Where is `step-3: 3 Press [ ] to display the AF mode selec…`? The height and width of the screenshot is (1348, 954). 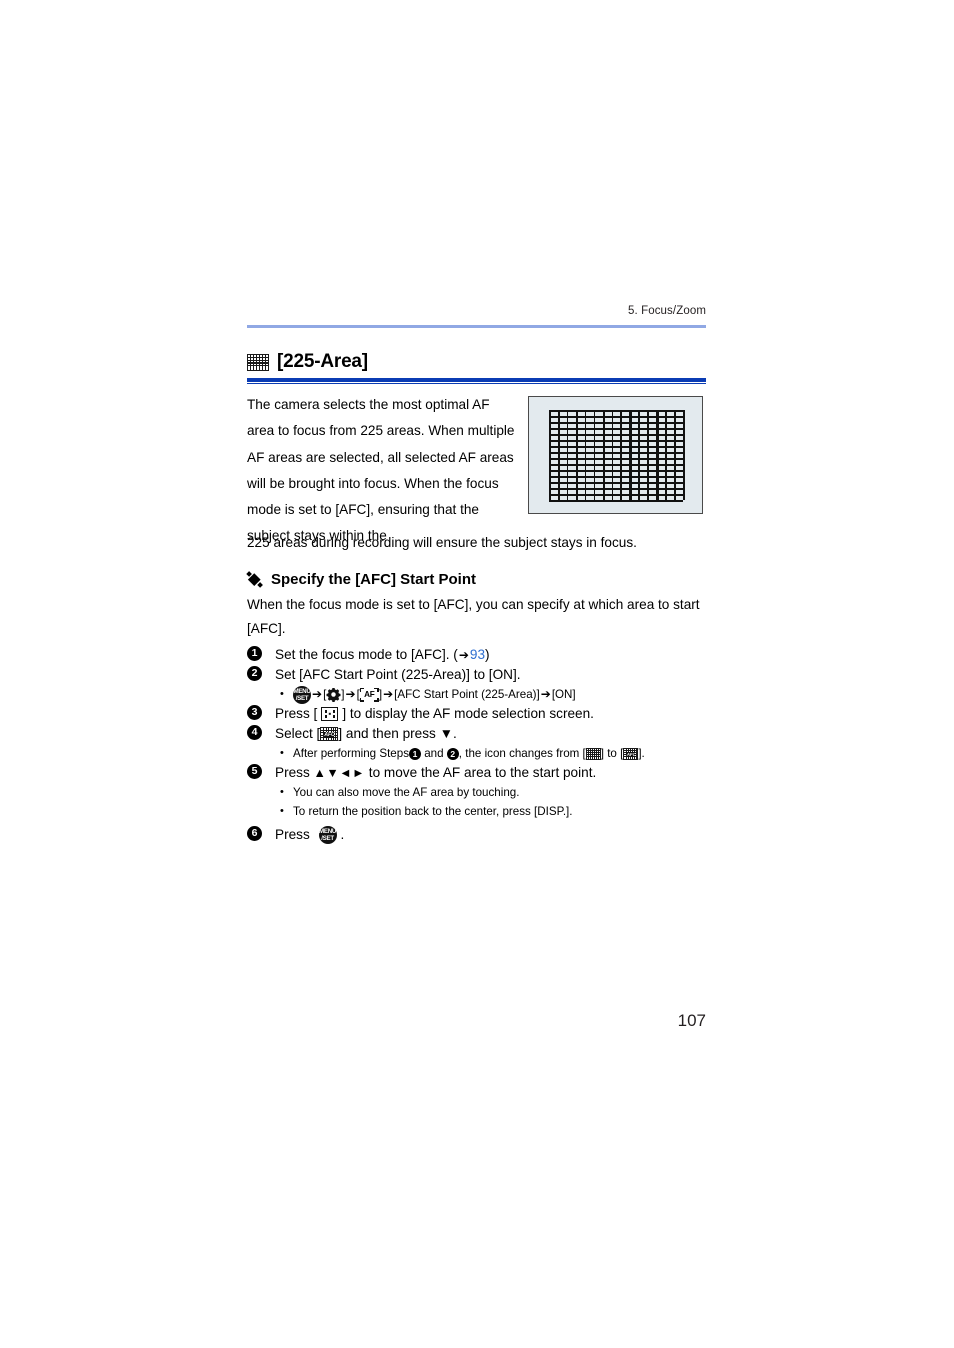 step-3: 3 Press [ ] to display the AF mode selec… is located at coordinates (476, 714).